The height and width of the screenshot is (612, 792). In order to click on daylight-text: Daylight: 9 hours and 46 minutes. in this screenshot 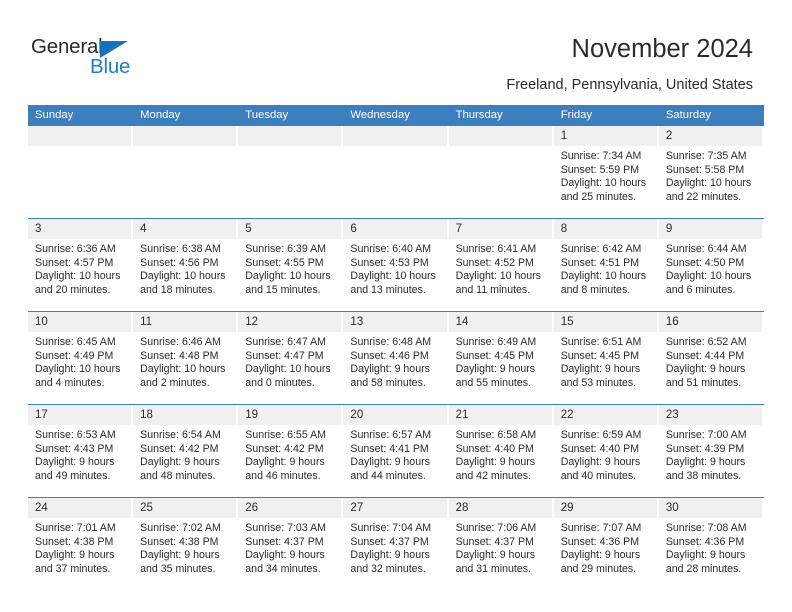, I will do `click(285, 469)`.